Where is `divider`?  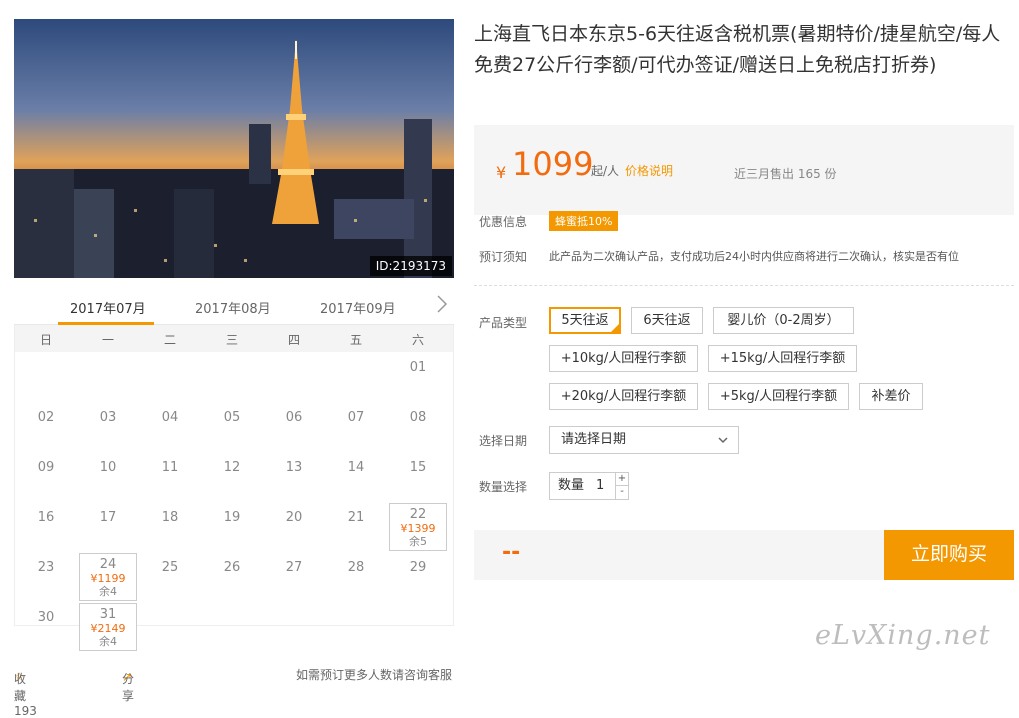
divider is located at coordinates (744, 285).